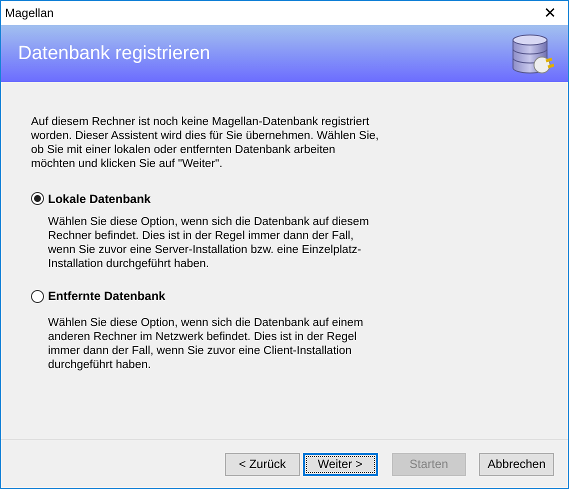 The height and width of the screenshot is (489, 569). I want to click on wizard-button: Abbrechen, so click(516, 464).